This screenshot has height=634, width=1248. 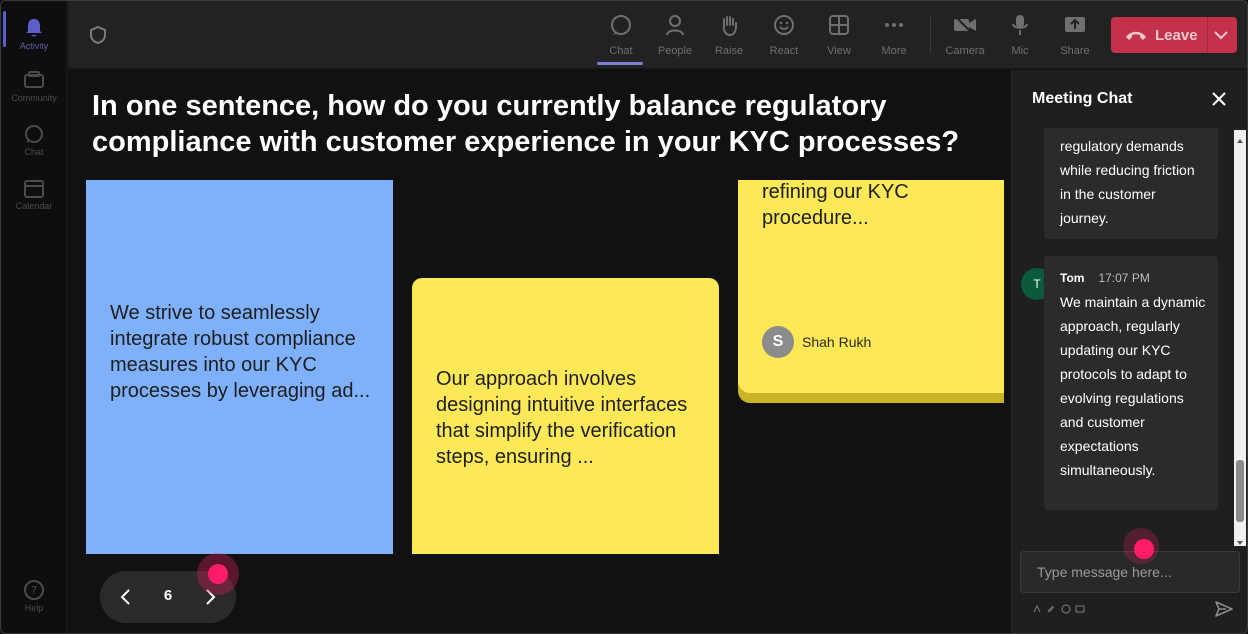 I want to click on react-button: React, so click(x=784, y=37).